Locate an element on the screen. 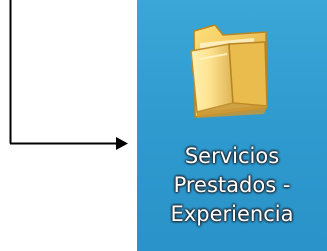 The width and height of the screenshot is (327, 251). arrow-head is located at coordinates (122, 143).